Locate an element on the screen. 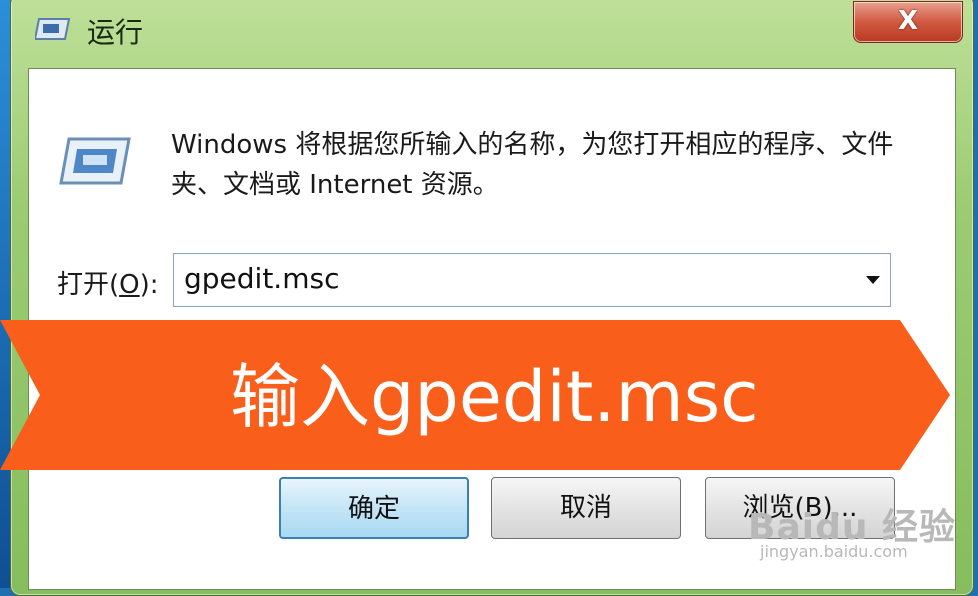 The image size is (978, 596). banner-caption: 输入gpedit.msc is located at coordinates (494, 397).